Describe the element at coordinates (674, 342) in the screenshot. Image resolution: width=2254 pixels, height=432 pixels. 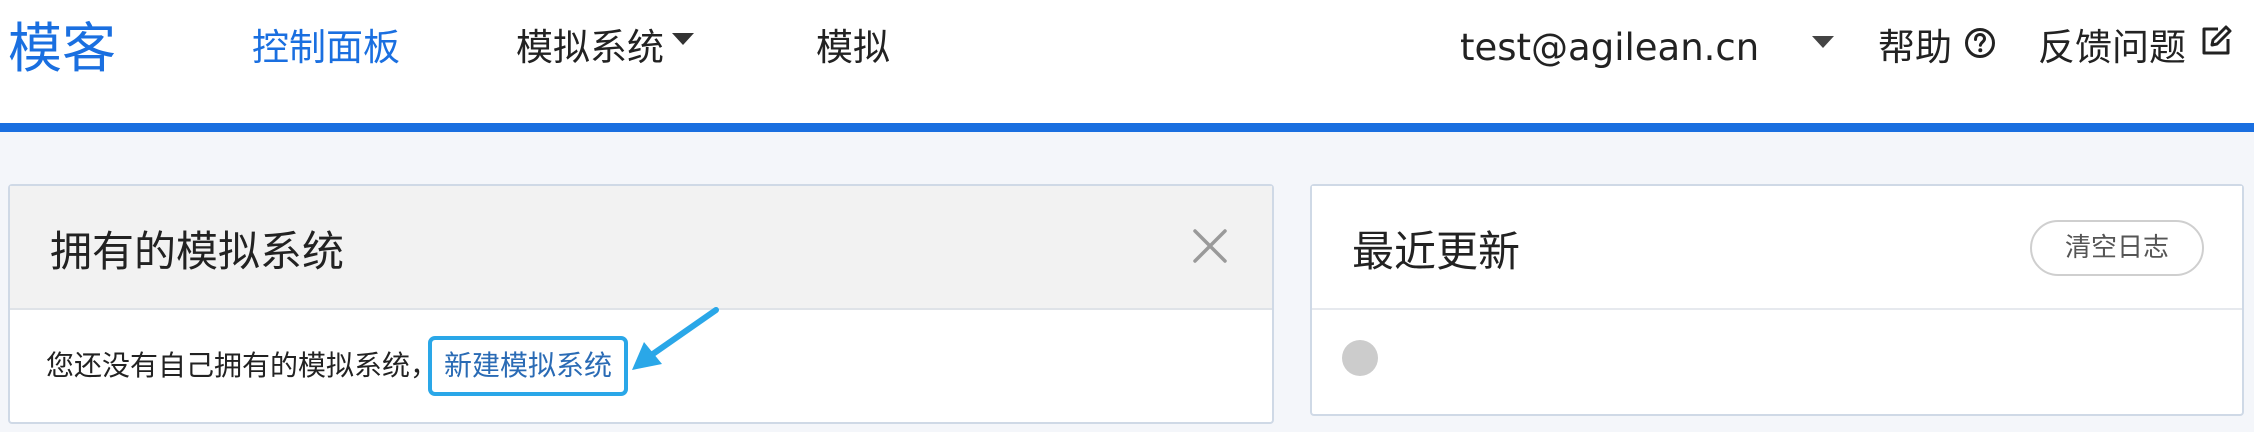
I see `annotation-arrow-icon` at that location.